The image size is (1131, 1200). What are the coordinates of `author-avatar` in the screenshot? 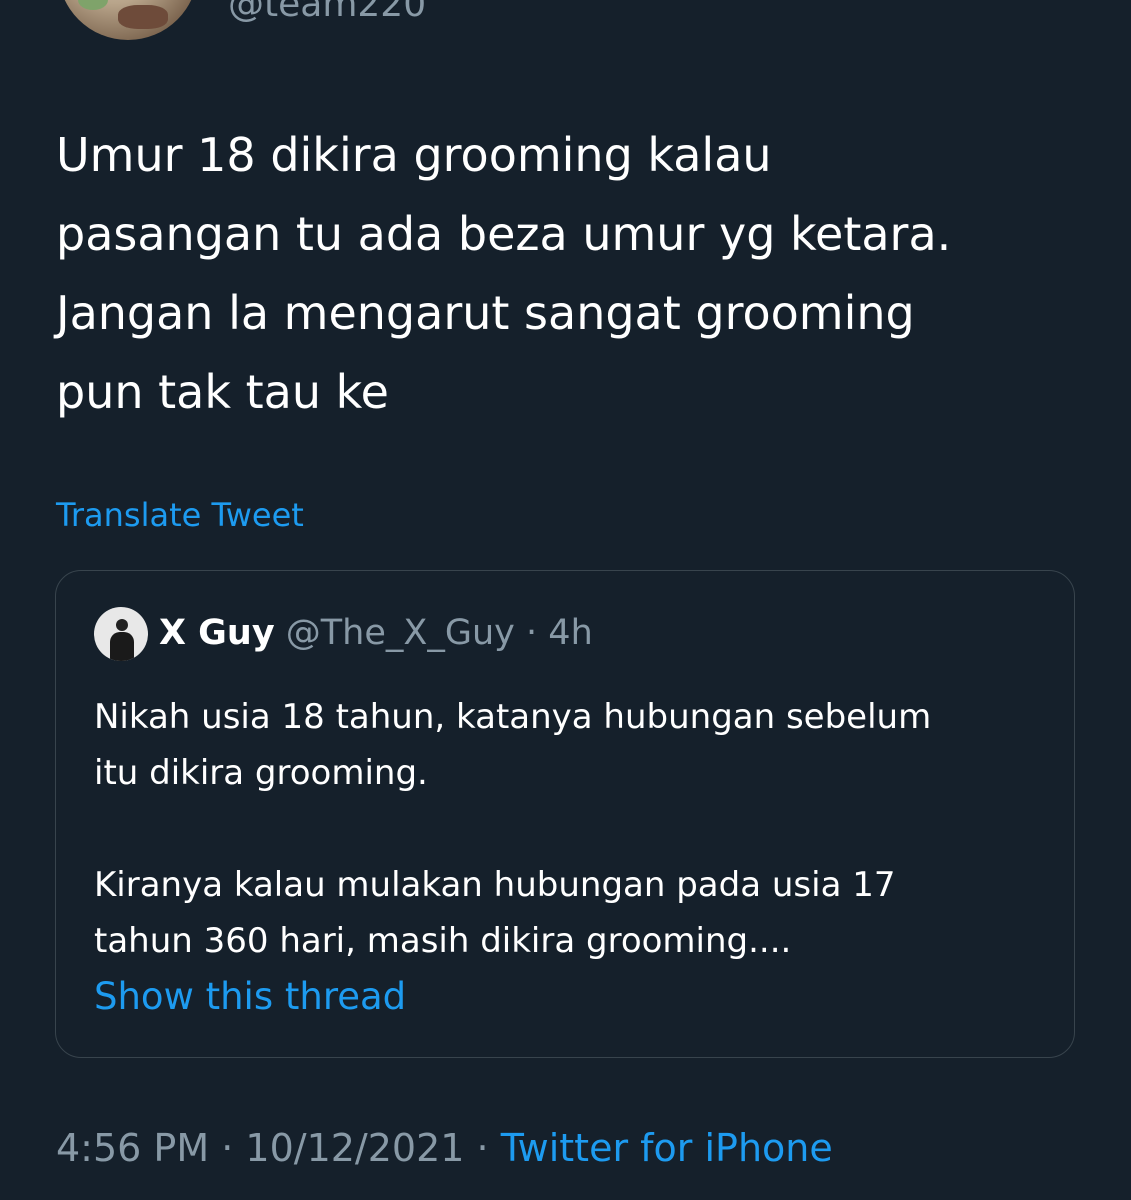 It's located at (128, 20).